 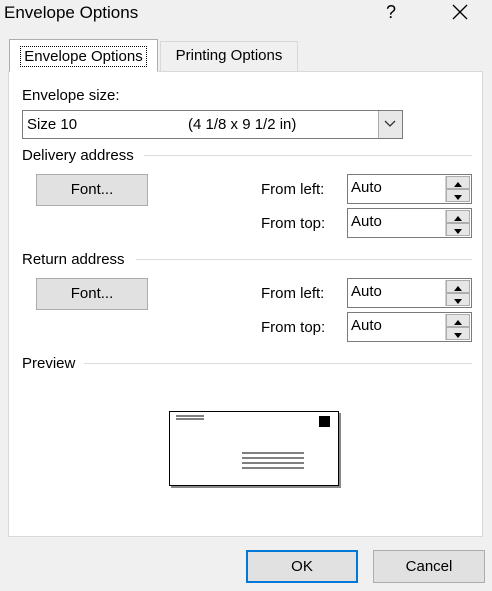 I want to click on delivery-from-top-value: Auto, so click(x=366, y=221).